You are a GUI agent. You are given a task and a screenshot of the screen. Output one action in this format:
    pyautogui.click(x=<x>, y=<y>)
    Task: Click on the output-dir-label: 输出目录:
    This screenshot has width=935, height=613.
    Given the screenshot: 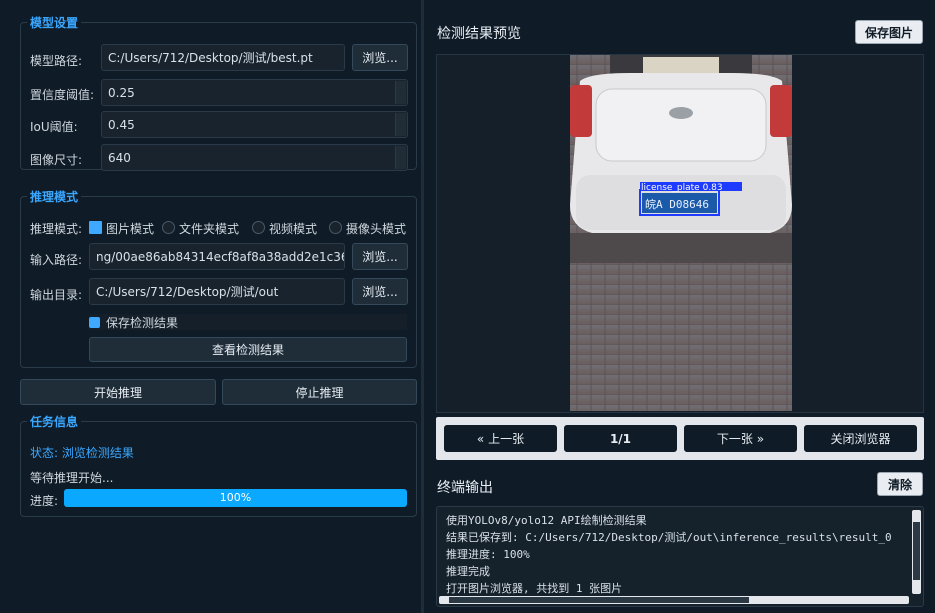 What is the action you would take?
    pyautogui.click(x=56, y=295)
    